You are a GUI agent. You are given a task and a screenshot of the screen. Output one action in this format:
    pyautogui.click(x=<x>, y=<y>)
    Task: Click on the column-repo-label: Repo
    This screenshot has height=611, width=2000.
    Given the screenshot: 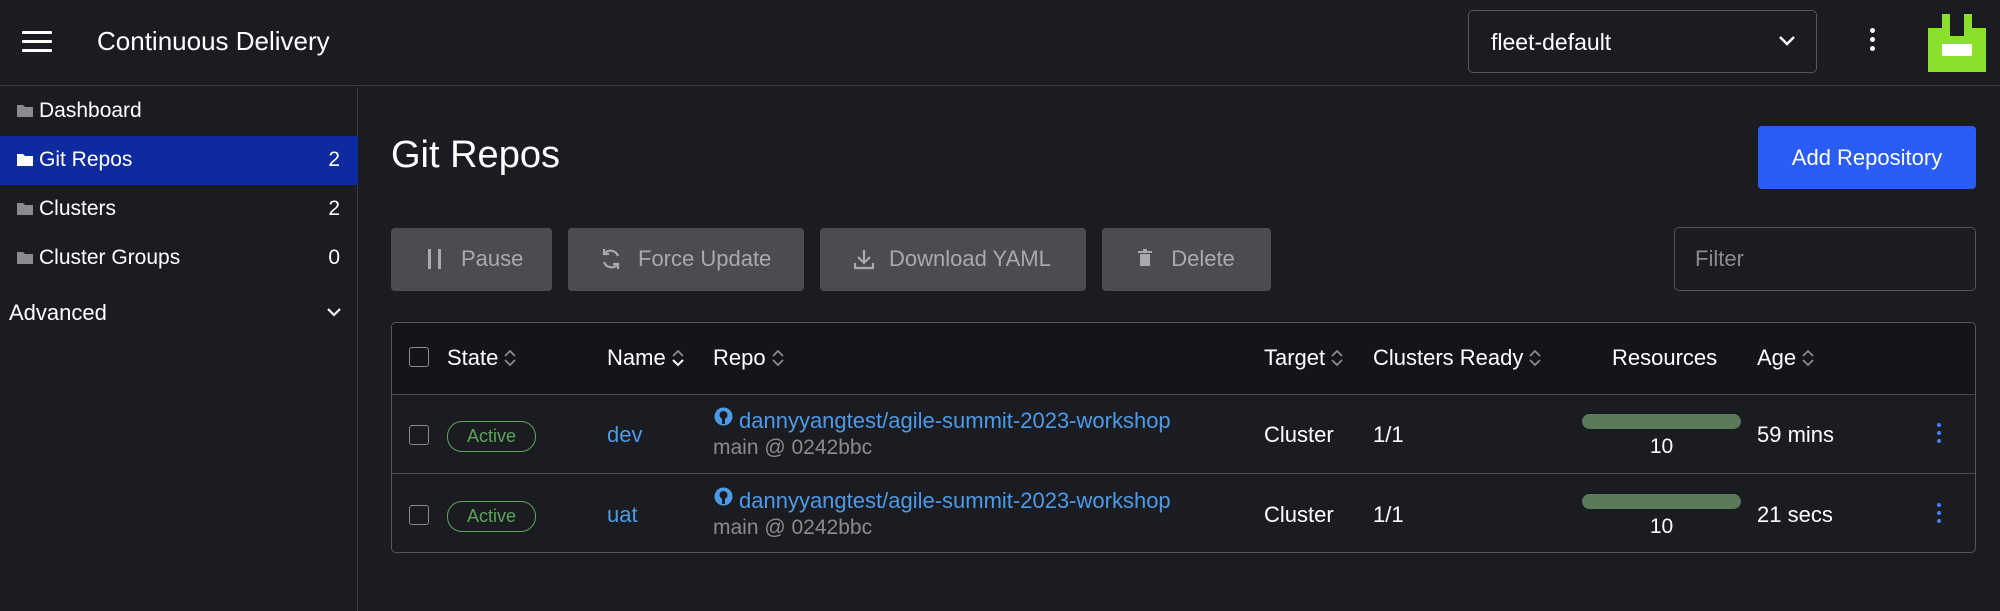 What is the action you would take?
    pyautogui.click(x=739, y=357)
    